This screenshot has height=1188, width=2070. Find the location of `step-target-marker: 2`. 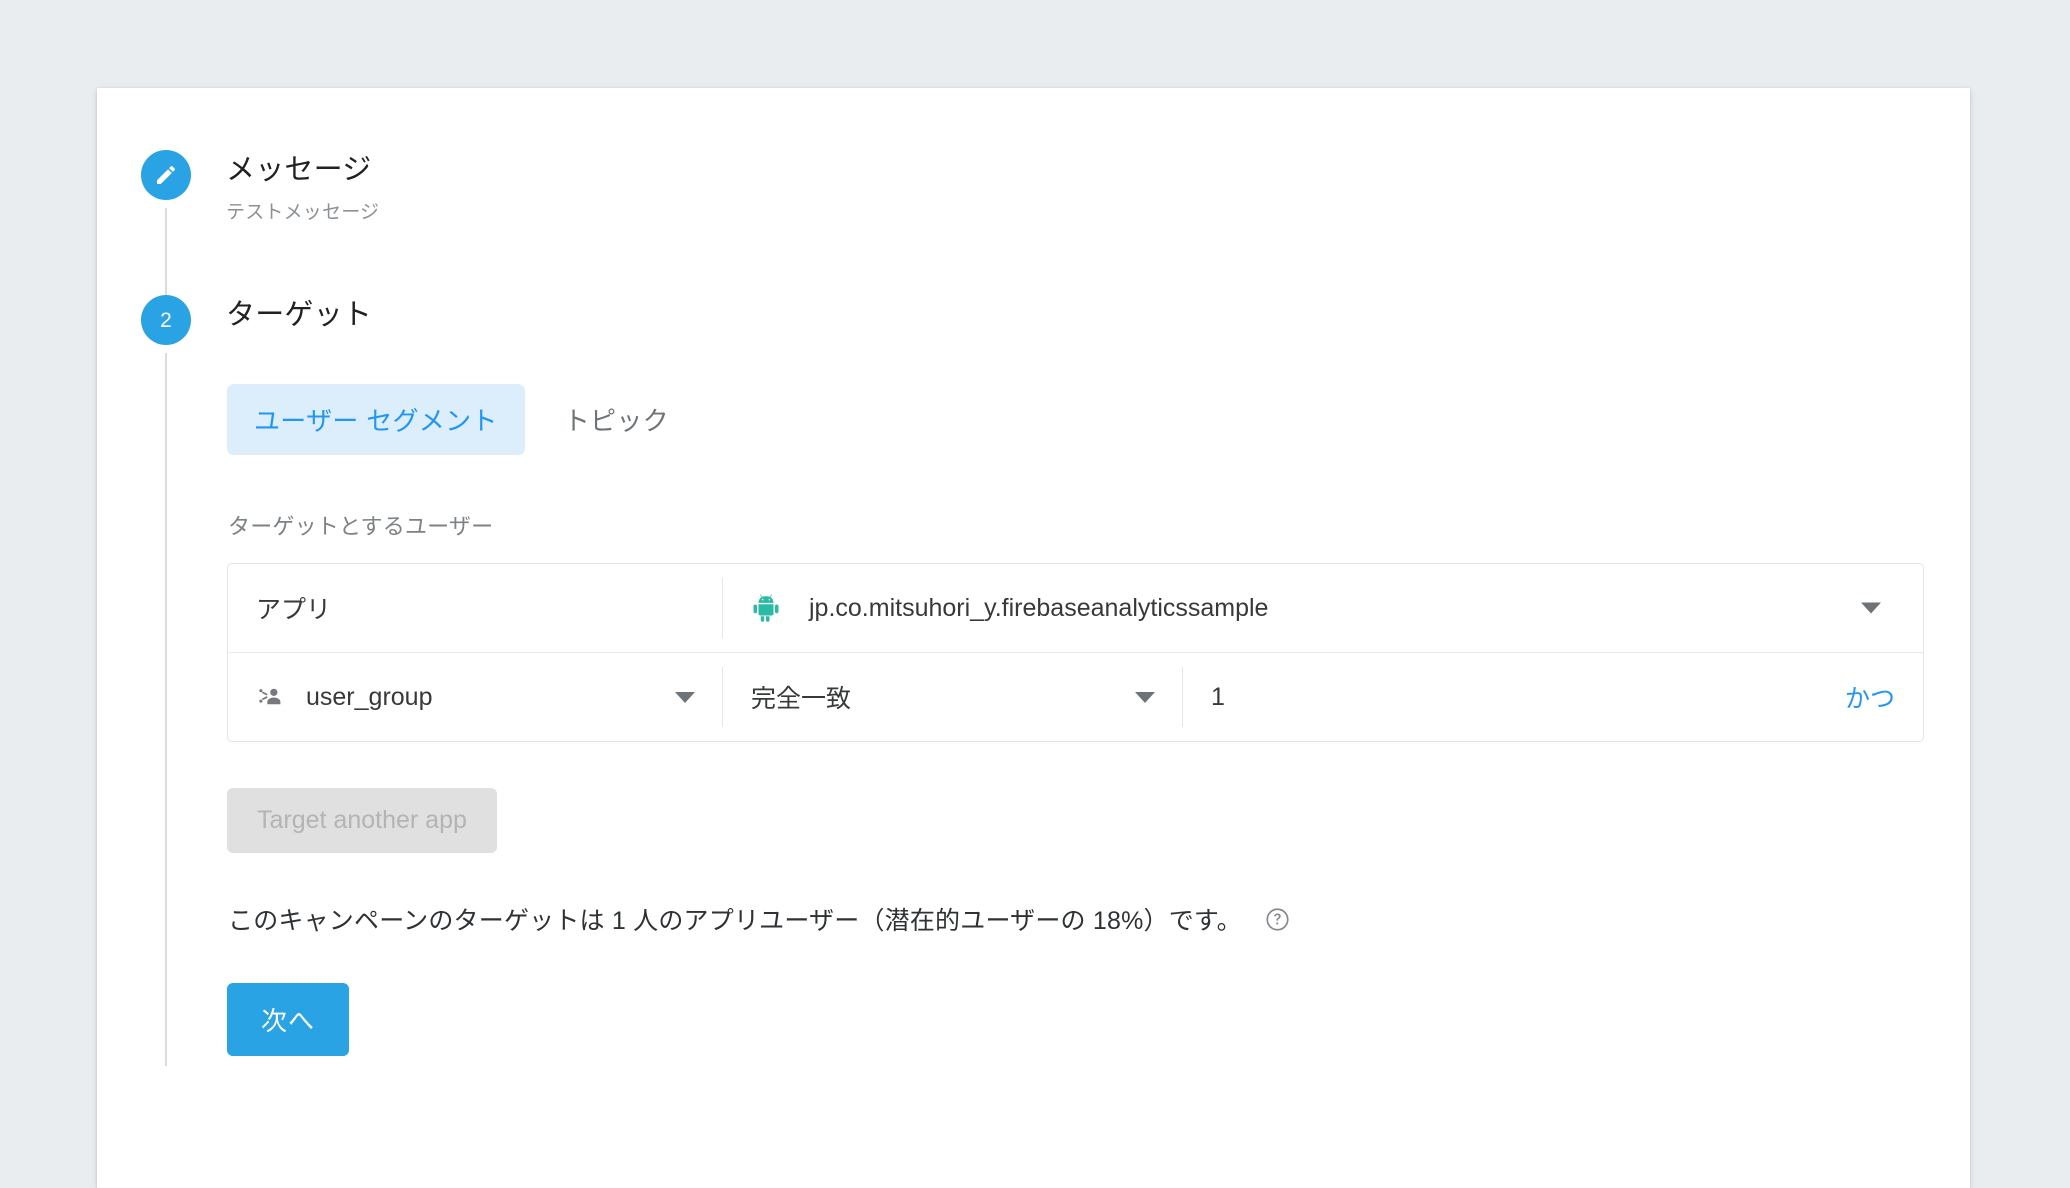

step-target-marker: 2 is located at coordinates (166, 320).